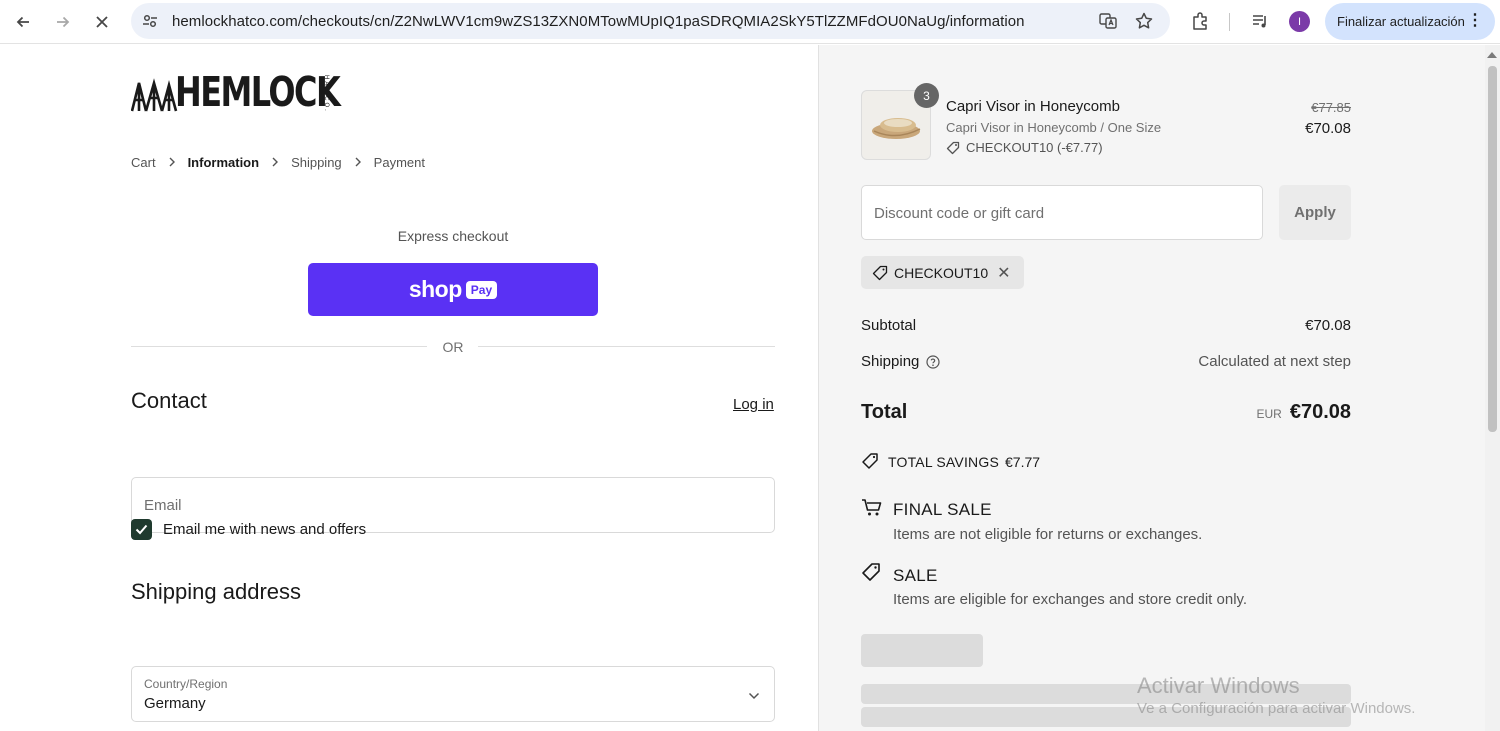 Image resolution: width=1500 pixels, height=731 pixels. What do you see at coordinates (1062, 212) in the screenshot?
I see `discount-code-input: Discount code or gift card` at bounding box center [1062, 212].